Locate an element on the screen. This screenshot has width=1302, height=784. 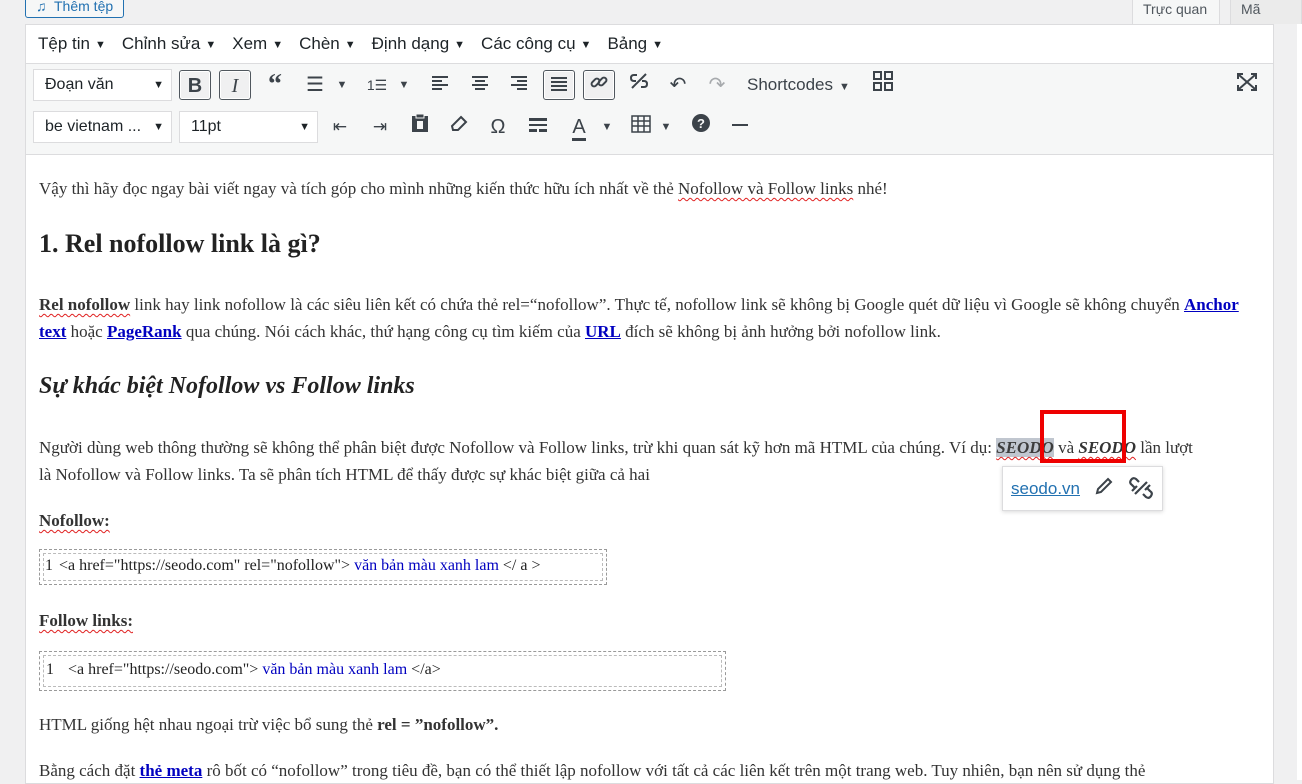
grid-glyph is located at coordinates (883, 81).